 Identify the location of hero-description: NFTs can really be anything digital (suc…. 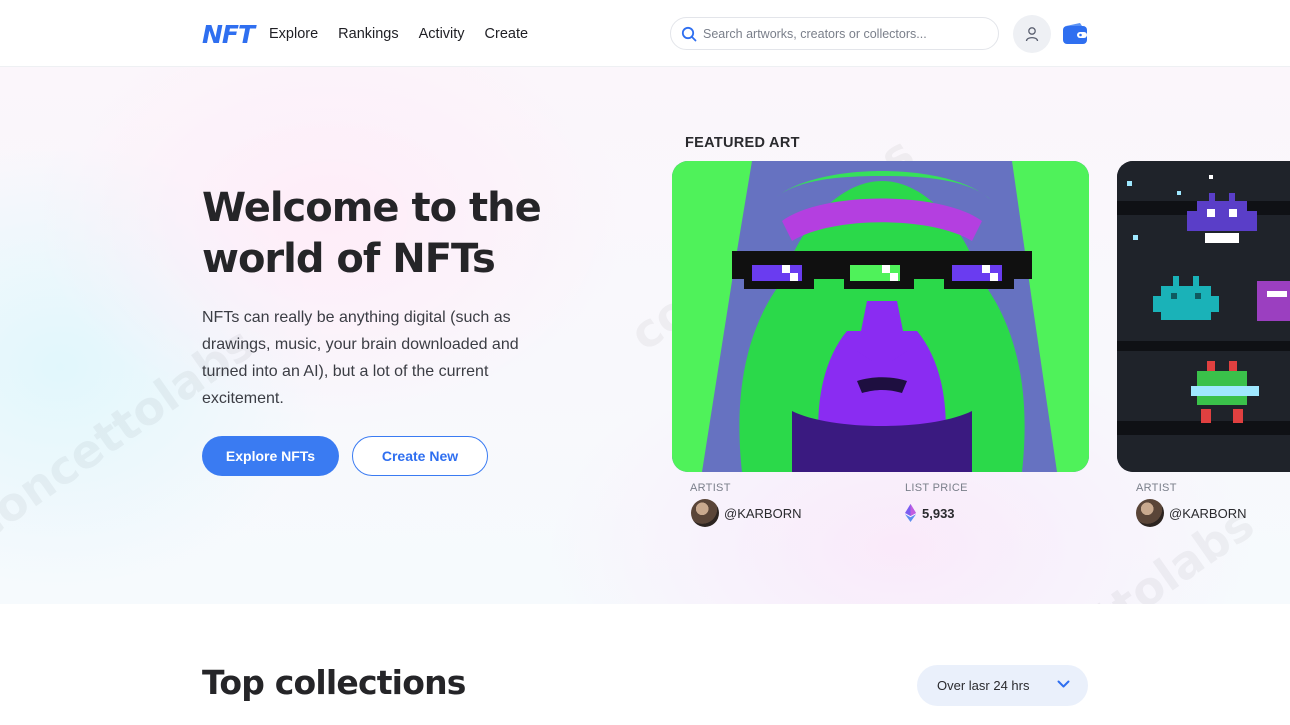
(360, 358).